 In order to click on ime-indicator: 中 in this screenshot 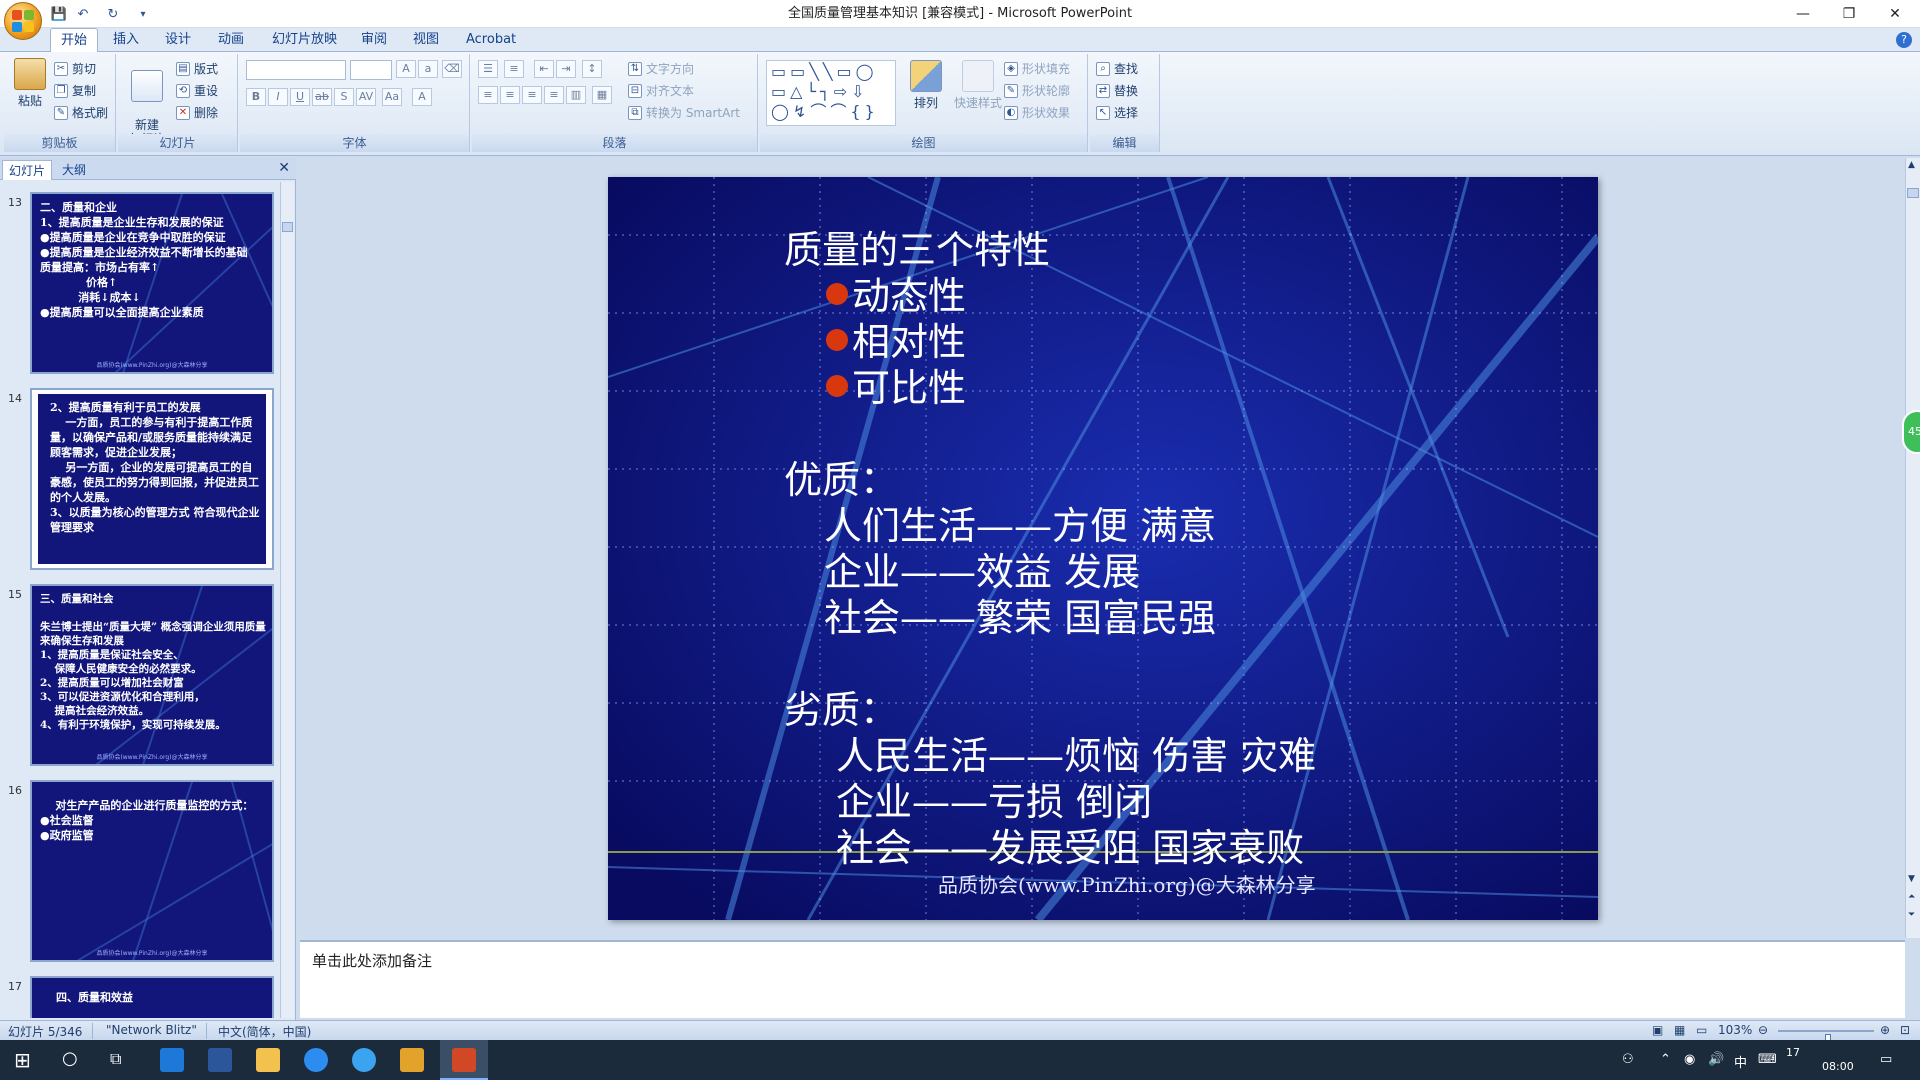, I will do `click(1740, 1061)`.